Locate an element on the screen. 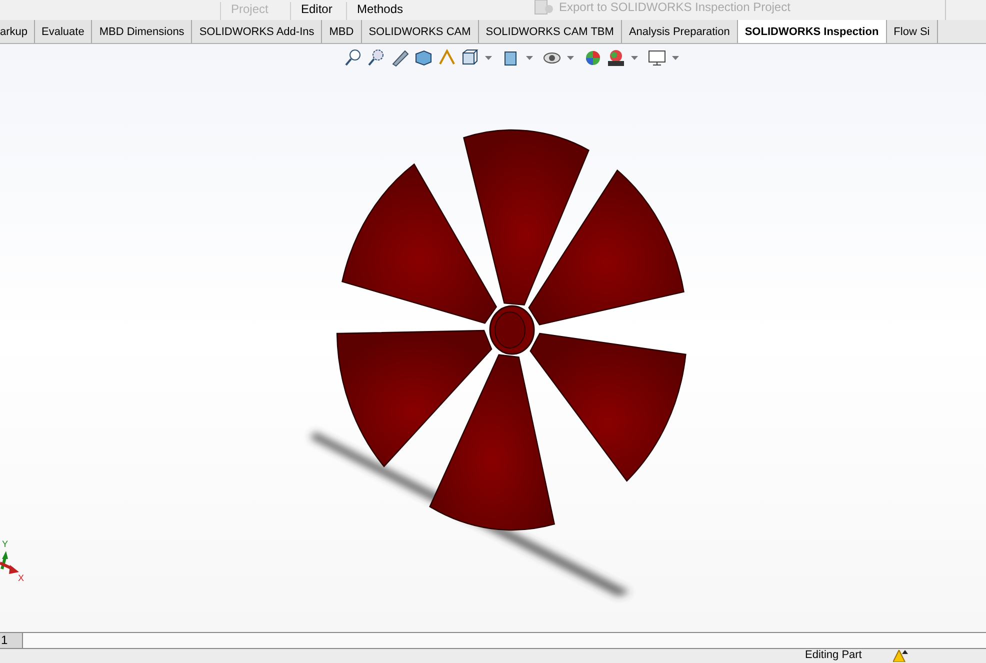 The width and height of the screenshot is (986, 663). y-axis-label: Y is located at coordinates (5, 544).